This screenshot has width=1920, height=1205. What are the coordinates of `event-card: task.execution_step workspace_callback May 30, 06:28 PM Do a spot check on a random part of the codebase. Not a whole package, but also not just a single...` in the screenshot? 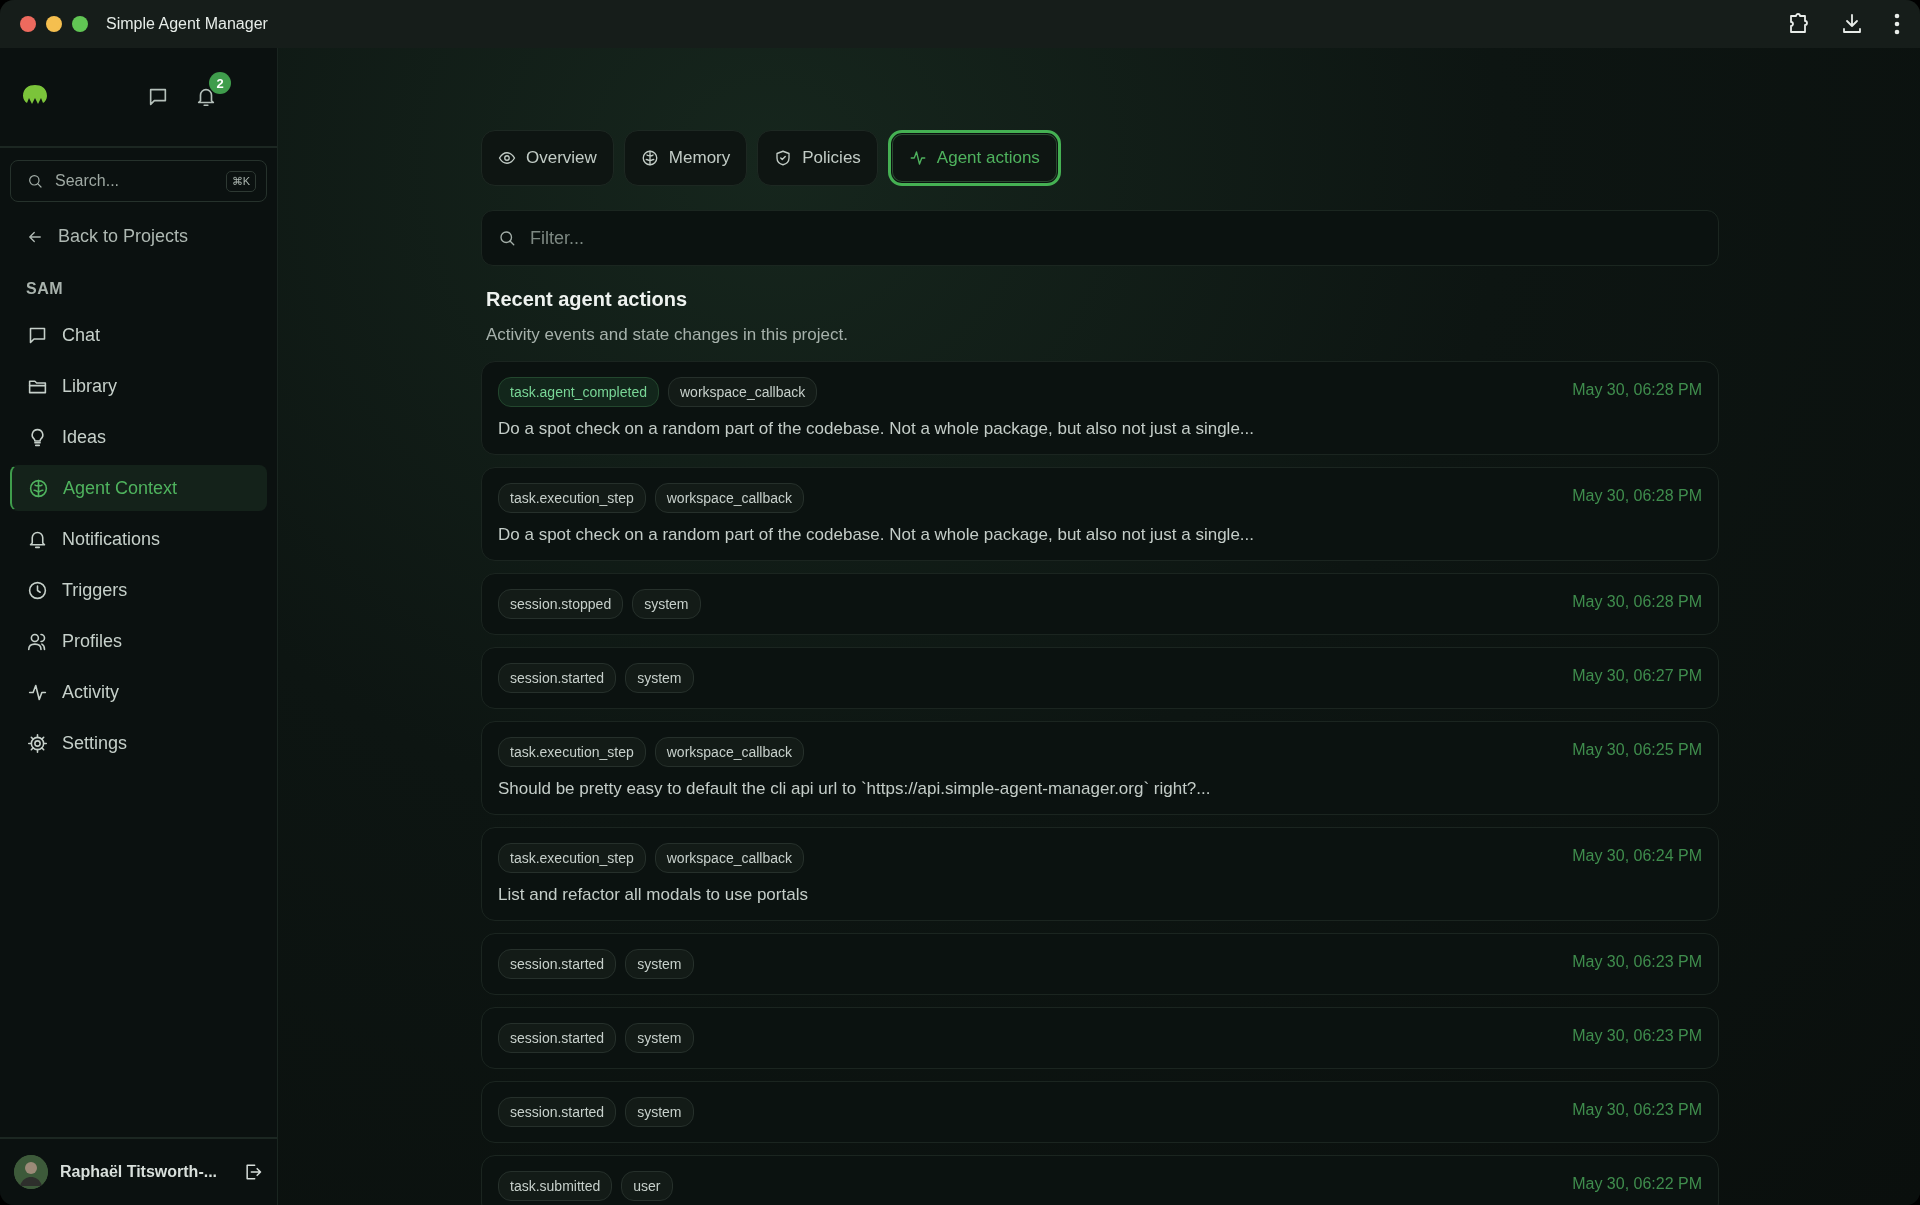 It's located at (1100, 514).